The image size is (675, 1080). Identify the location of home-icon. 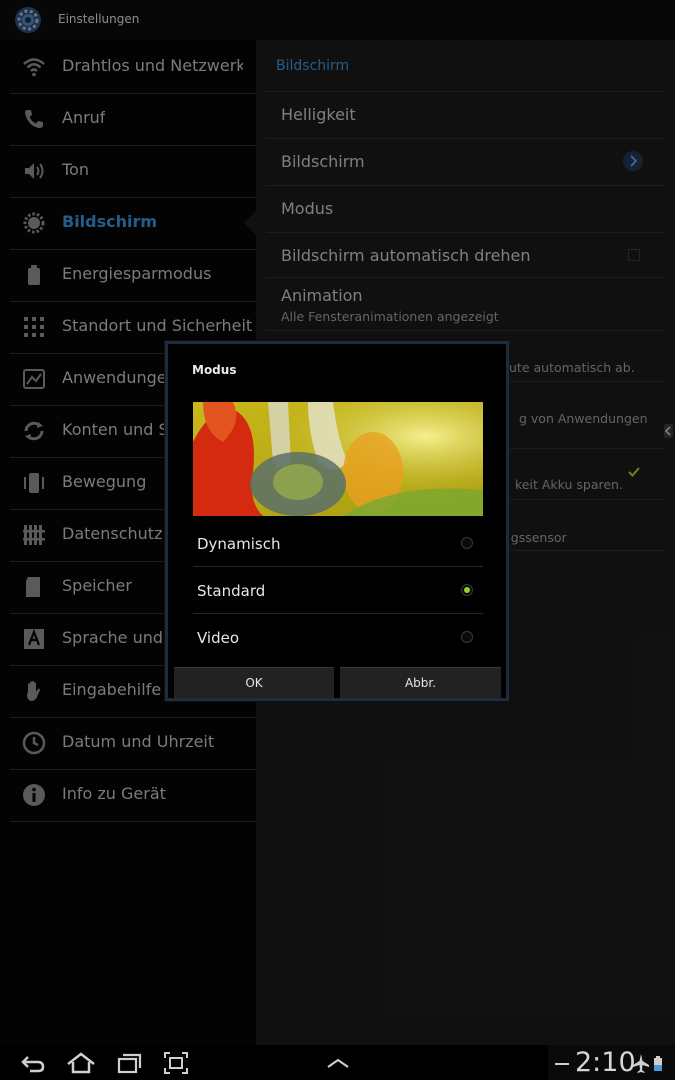
(81, 1063).